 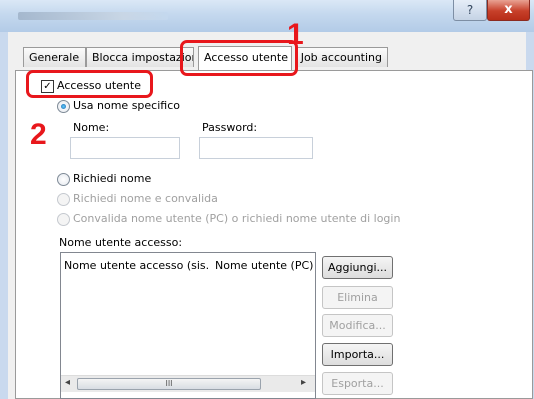 I want to click on delete-button: Elimina, so click(x=357, y=297).